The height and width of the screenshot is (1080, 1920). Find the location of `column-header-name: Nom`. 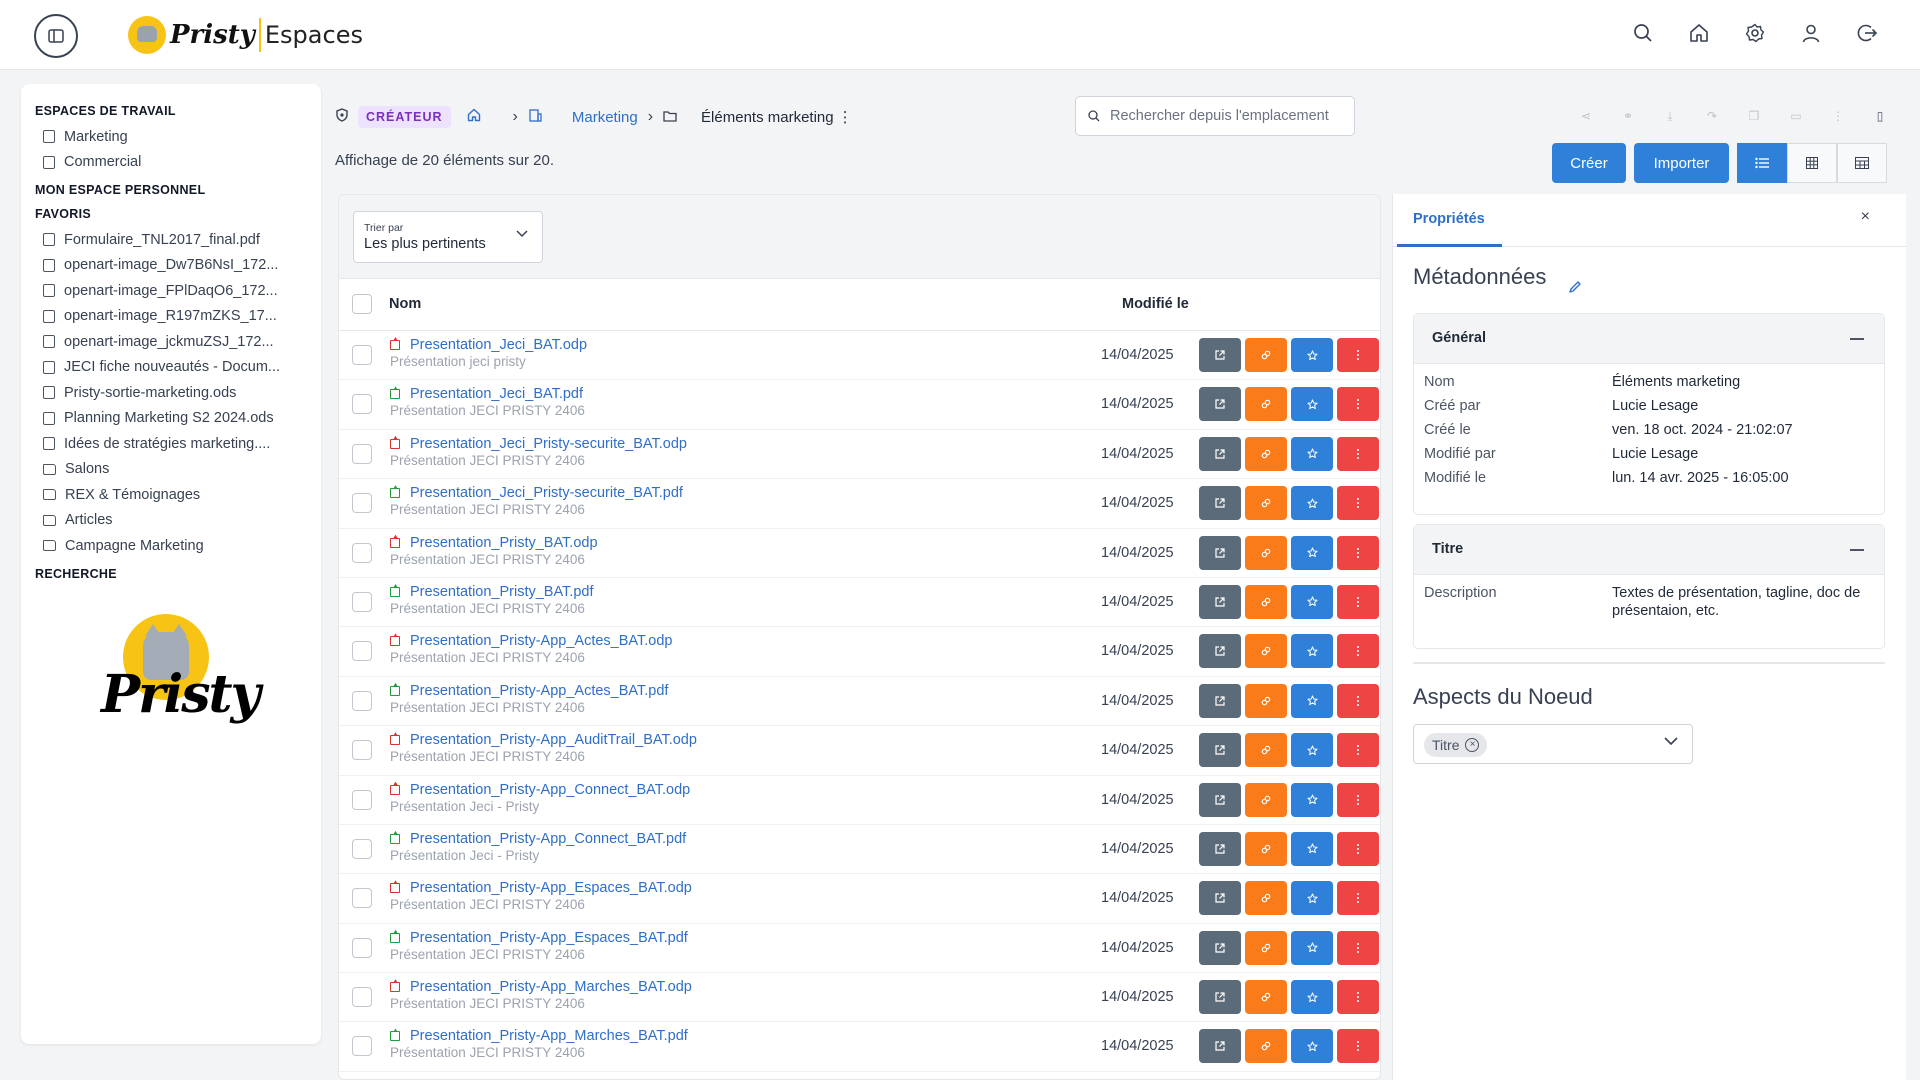

column-header-name: Nom is located at coordinates (405, 304).